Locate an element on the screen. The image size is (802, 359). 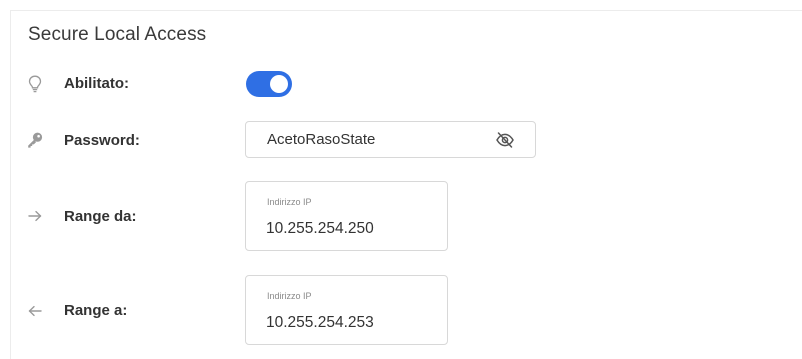
arrow-left-icon is located at coordinates (35, 311).